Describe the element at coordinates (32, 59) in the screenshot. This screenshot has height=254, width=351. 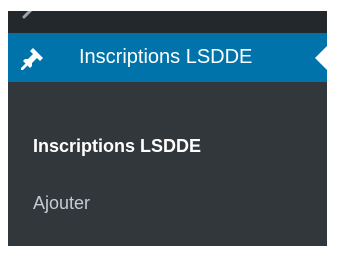
I see `pushpin-icon` at that location.